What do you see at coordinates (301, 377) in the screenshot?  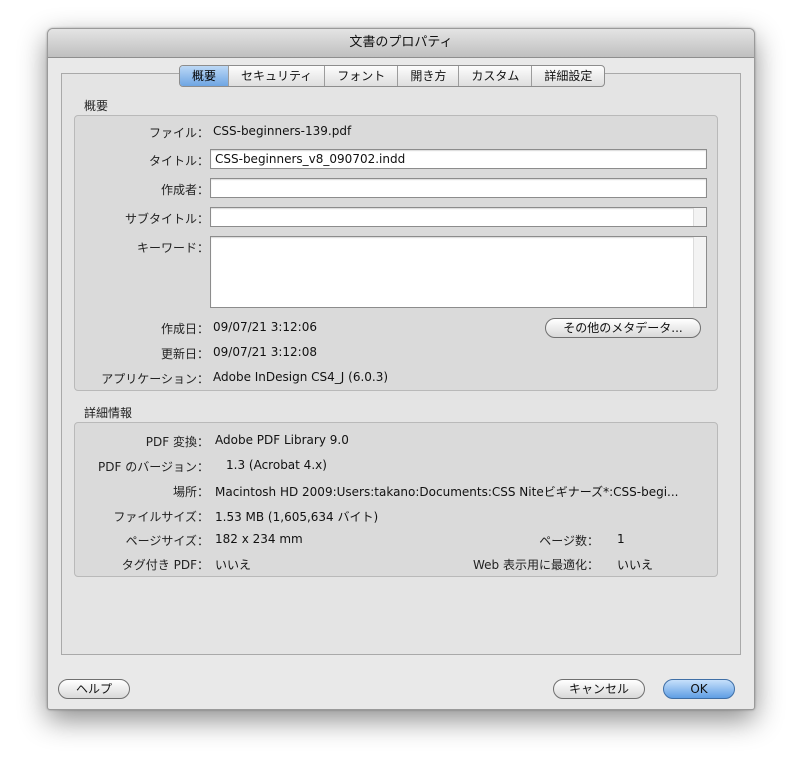 I see `application-value: Adobe InDesign CS4_J (6.0.3)` at bounding box center [301, 377].